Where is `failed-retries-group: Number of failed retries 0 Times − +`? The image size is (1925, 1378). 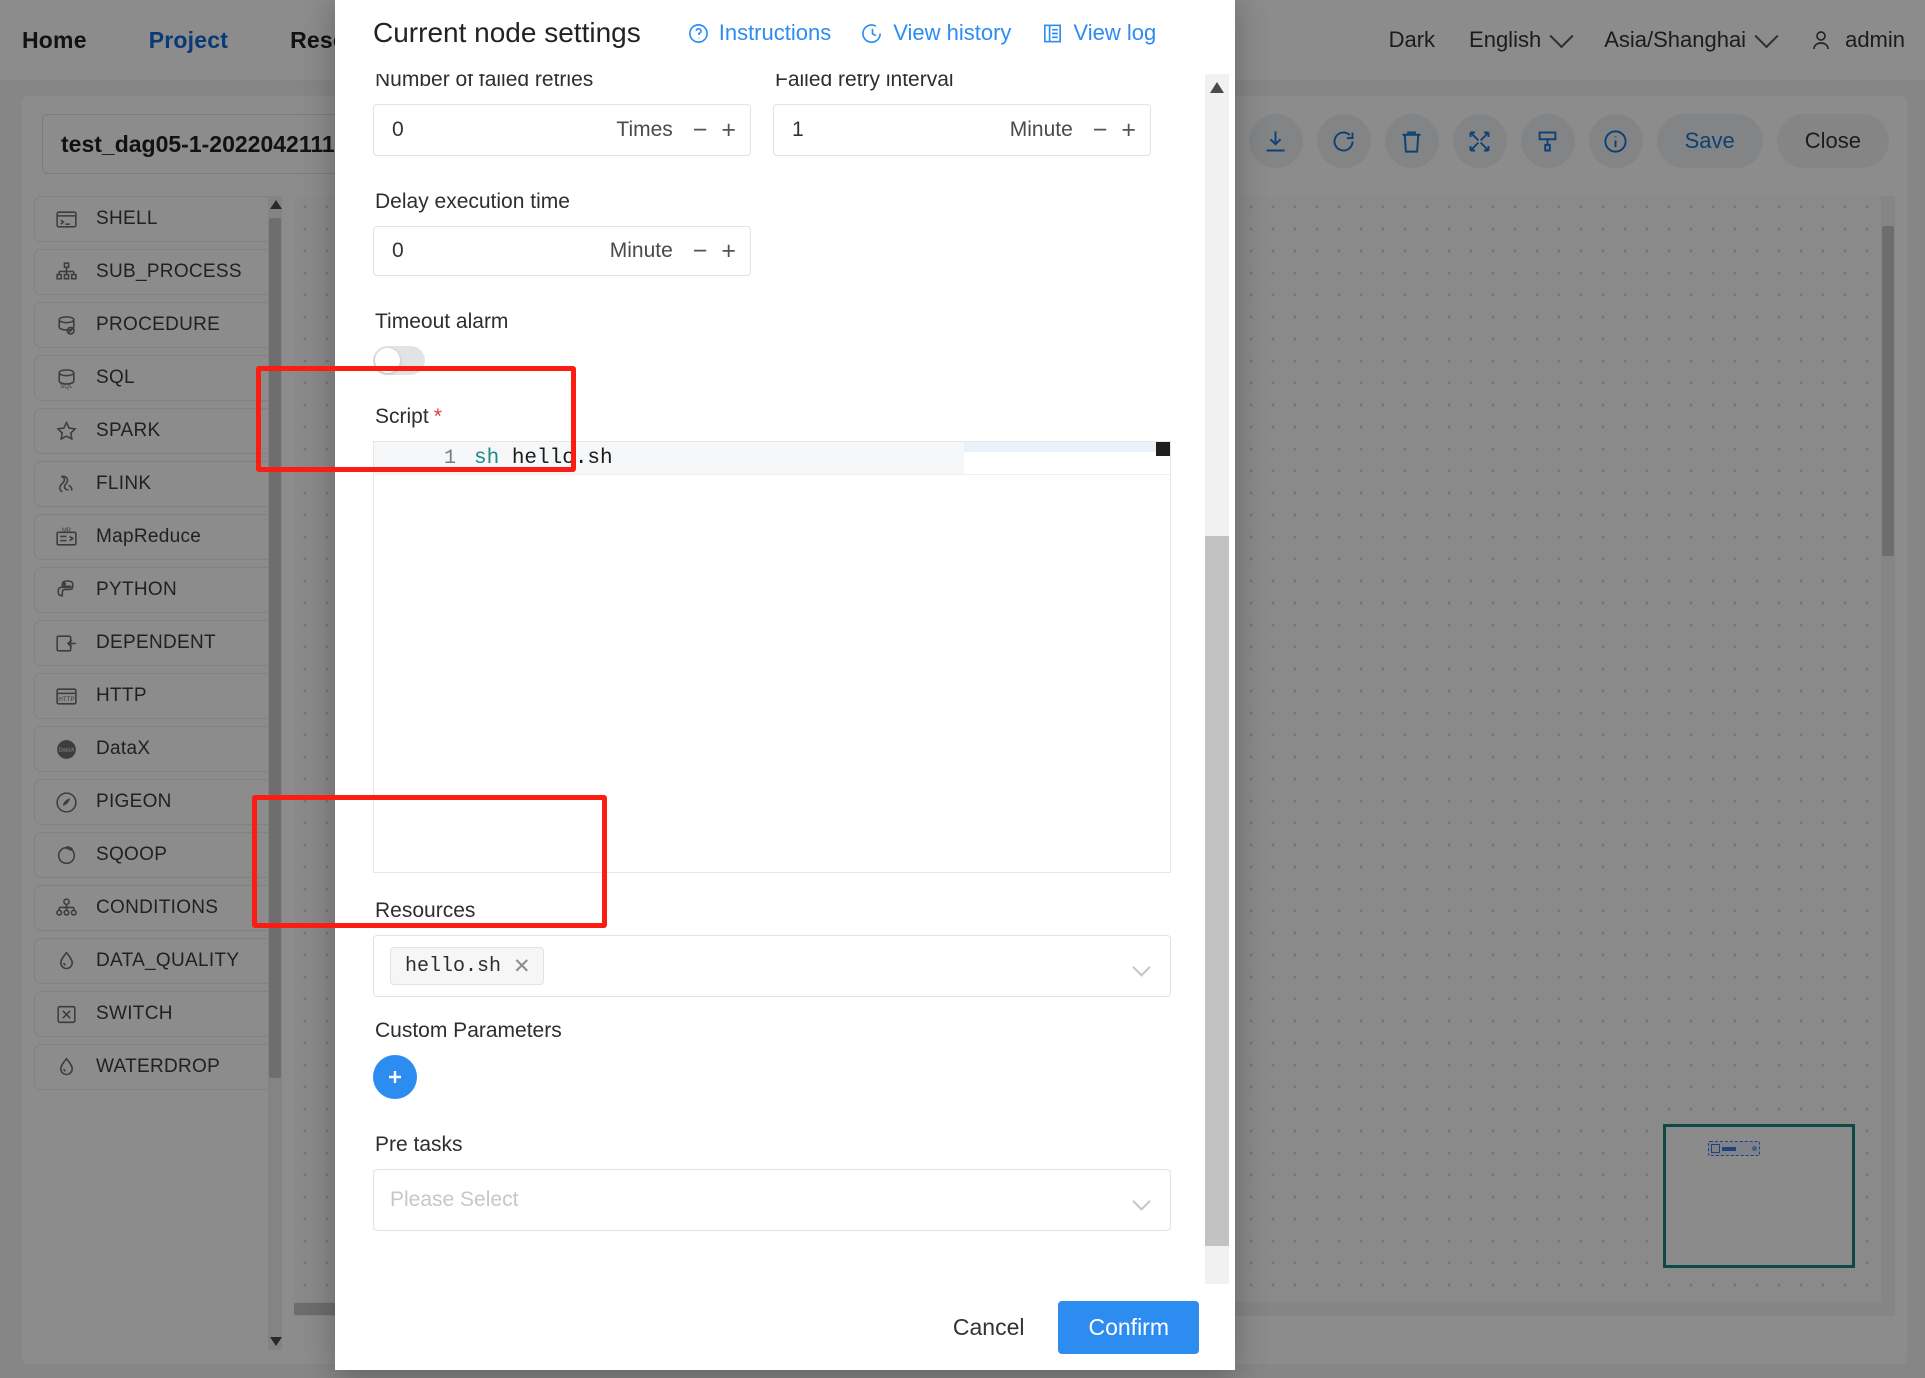
failed-retries-group: Number of failed retries 0 Times − + is located at coordinates (562, 115).